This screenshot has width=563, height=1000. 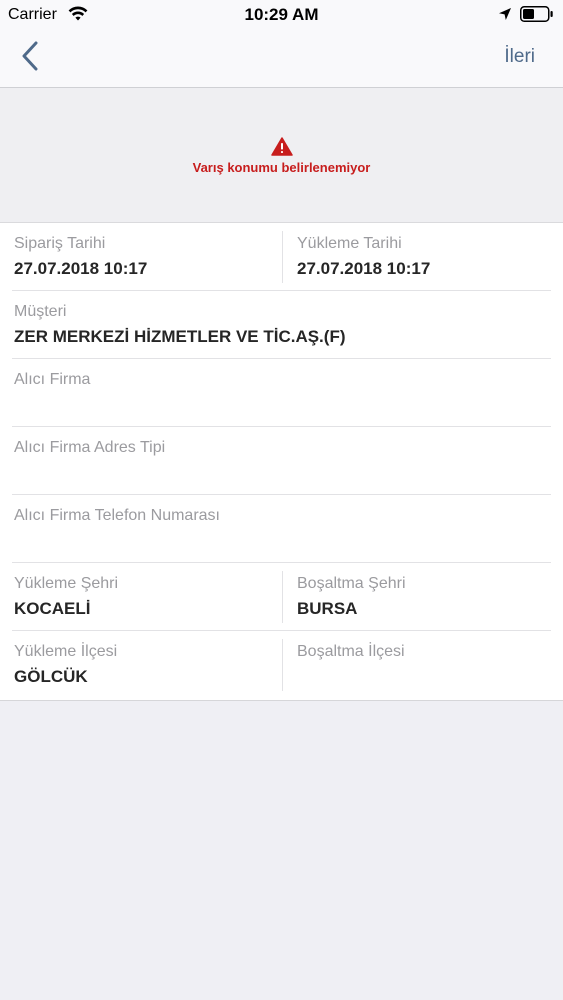 What do you see at coordinates (141, 257) in the screenshot?
I see `order-date-field: Sipariş Tarihi 27.07.2018 10:17` at bounding box center [141, 257].